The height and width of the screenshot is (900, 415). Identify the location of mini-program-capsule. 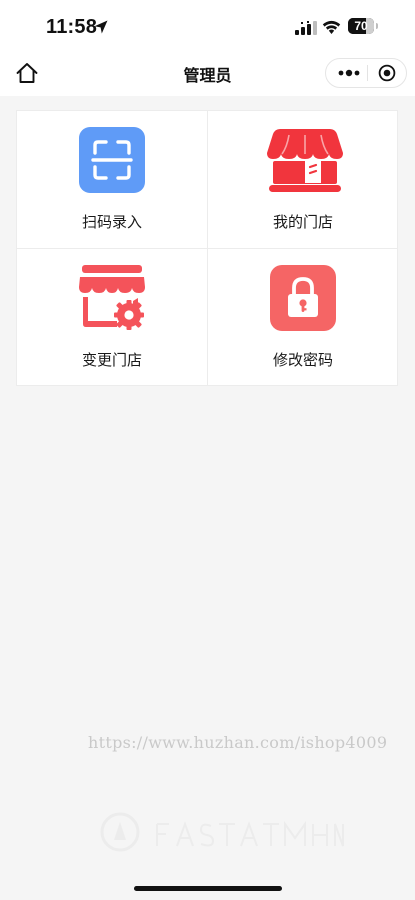
(366, 73).